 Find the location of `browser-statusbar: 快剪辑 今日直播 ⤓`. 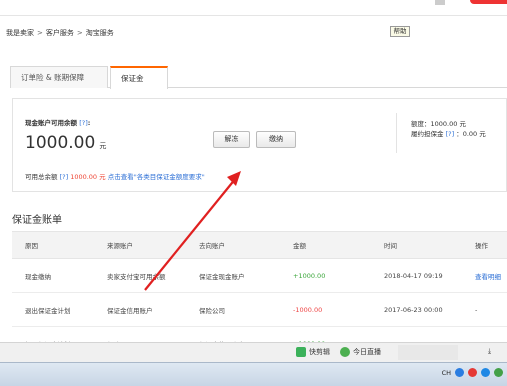

browser-statusbar: 快剪辑 今日直播 ⤓ is located at coordinates (253, 352).